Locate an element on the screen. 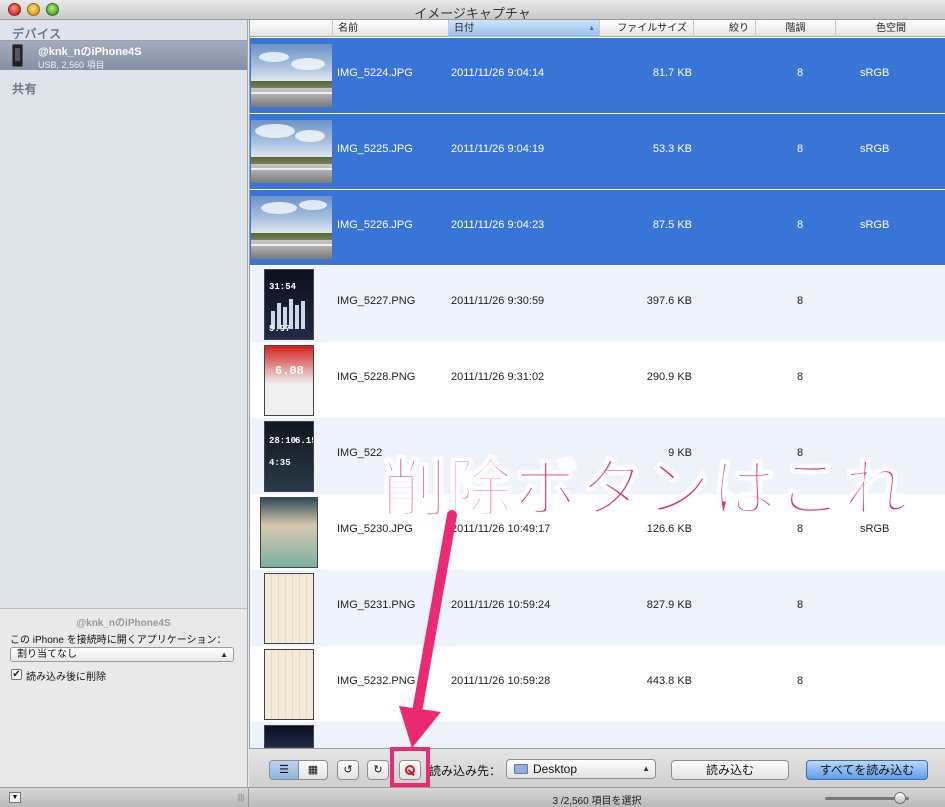 The image size is (945, 807). list-header: 名前 日付 ▲ ファイルサイズ 絞り 階調 色空間 is located at coordinates (597, 28).